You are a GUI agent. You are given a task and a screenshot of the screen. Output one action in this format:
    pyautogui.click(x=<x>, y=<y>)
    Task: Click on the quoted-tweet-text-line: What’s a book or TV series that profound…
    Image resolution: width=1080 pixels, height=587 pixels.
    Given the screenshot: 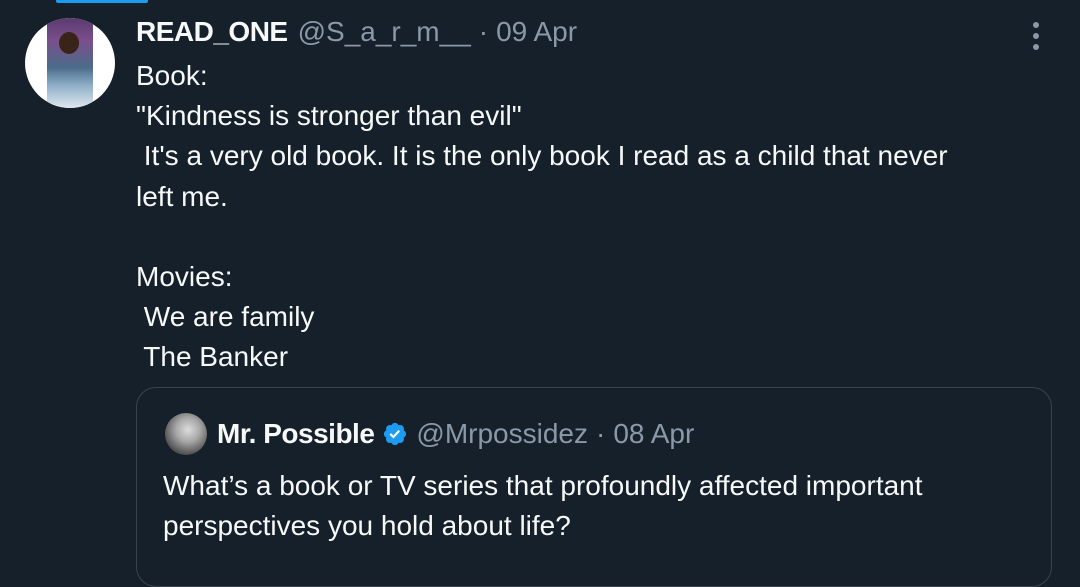 What is the action you would take?
    pyautogui.click(x=543, y=485)
    